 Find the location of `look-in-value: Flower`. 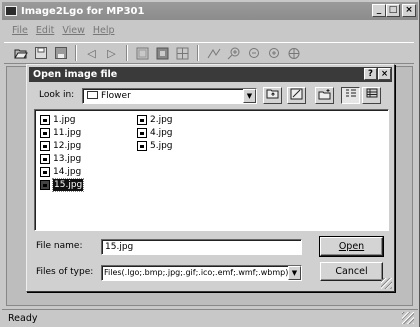

look-in-value: Flower is located at coordinates (116, 96).